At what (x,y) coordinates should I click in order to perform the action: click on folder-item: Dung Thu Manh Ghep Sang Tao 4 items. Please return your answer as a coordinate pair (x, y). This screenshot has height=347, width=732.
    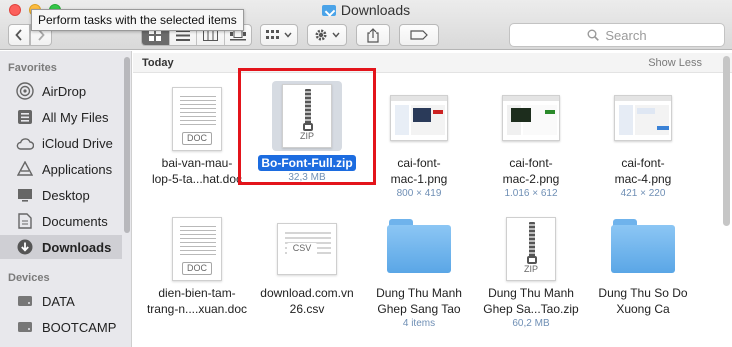
    Looking at the image, I should click on (419, 270).